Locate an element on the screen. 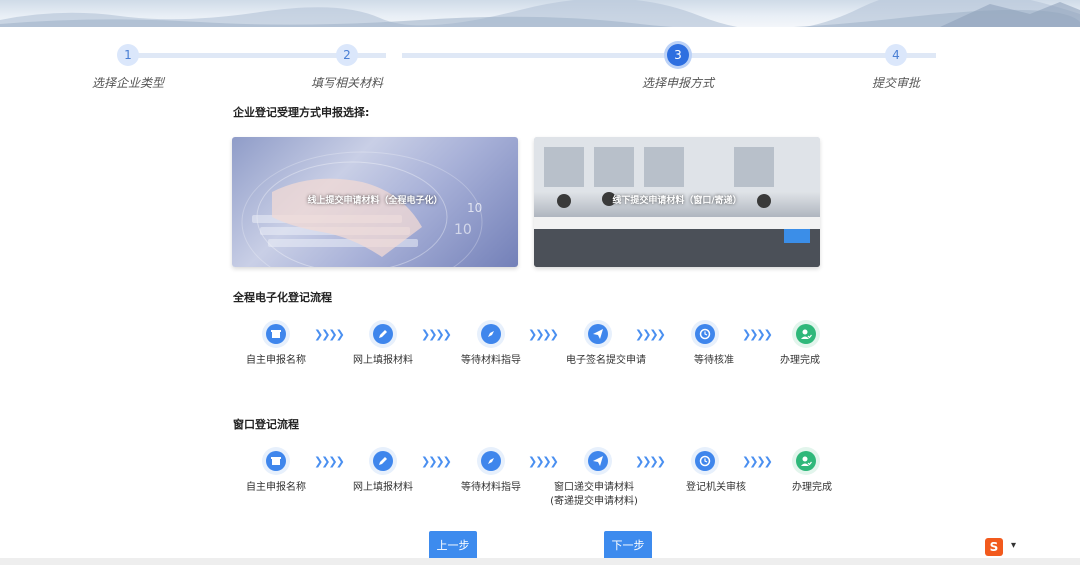 The height and width of the screenshot is (565, 1080). svg-text: 10 is located at coordinates (463, 230).